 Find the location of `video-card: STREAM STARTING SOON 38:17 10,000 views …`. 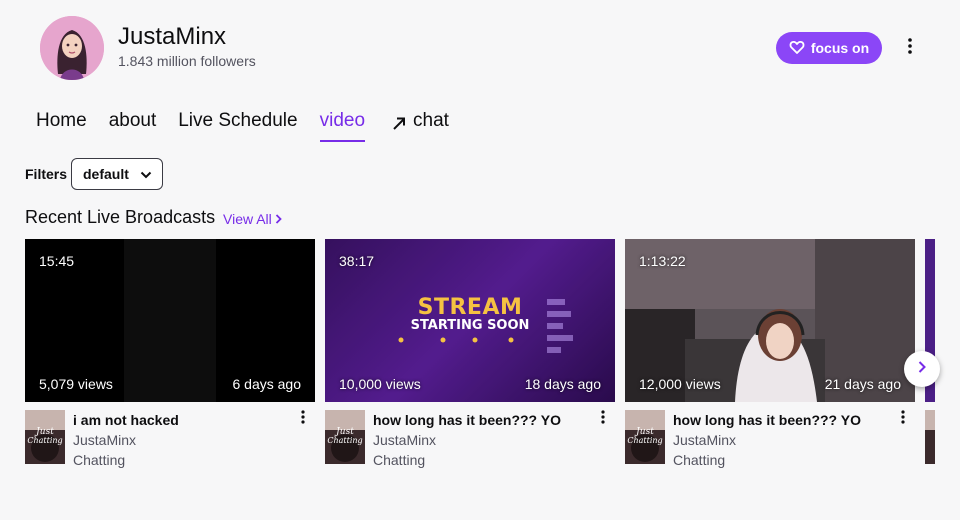

video-card: STREAM STARTING SOON 38:17 10,000 views … is located at coordinates (470, 355).